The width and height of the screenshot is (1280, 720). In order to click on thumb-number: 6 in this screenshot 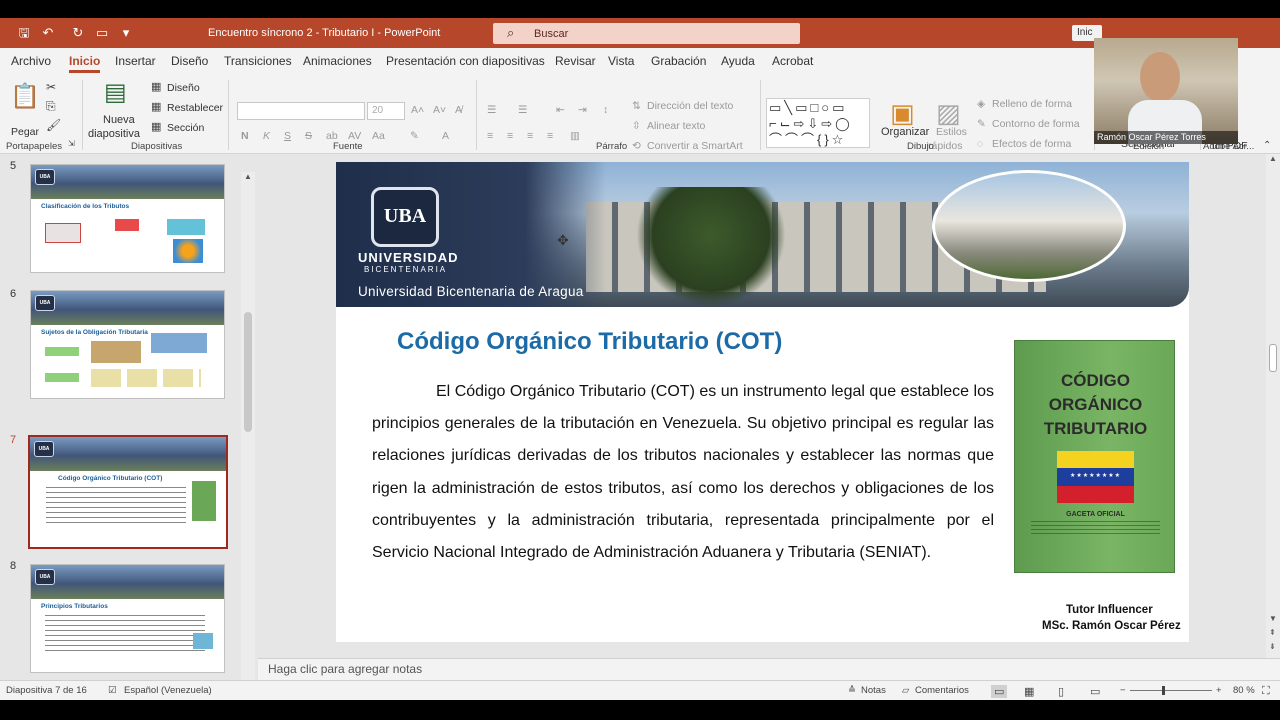, I will do `click(13, 294)`.